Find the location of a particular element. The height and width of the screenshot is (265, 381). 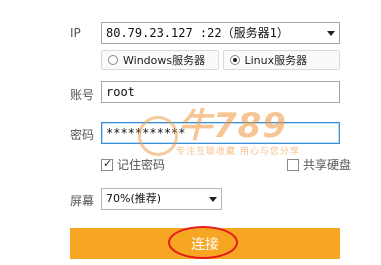

remember-password-row: 记住密码 is located at coordinates (133, 164).